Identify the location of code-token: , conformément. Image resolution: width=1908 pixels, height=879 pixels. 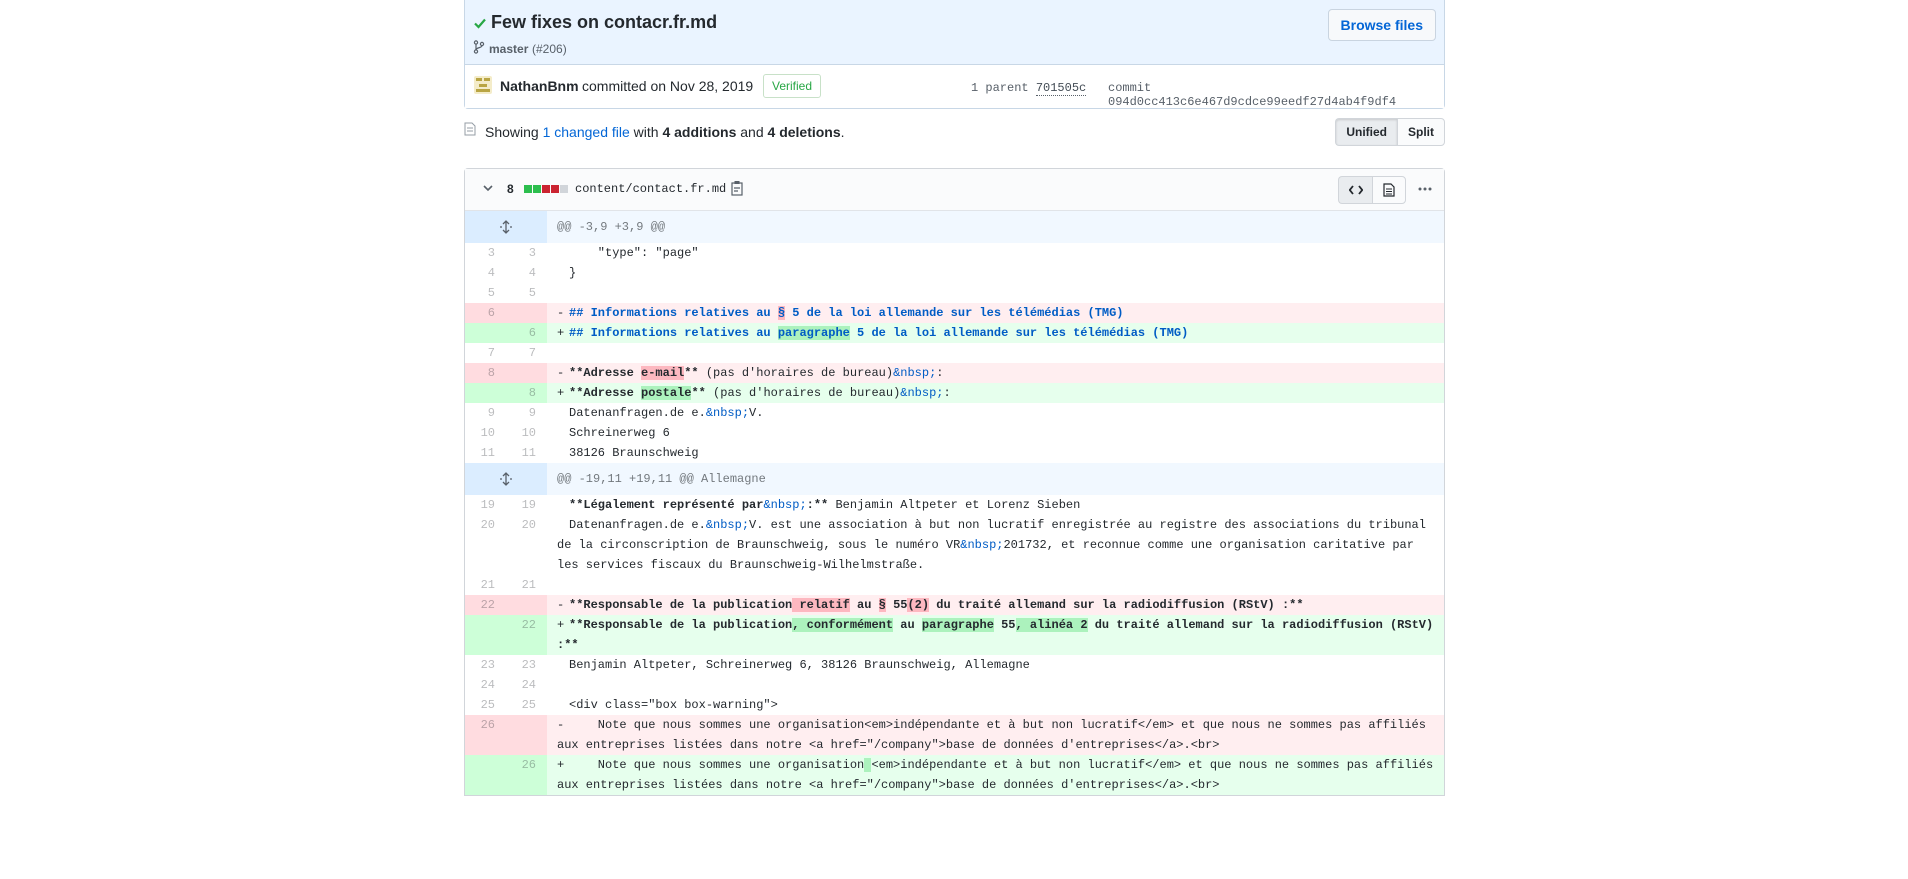
(843, 625).